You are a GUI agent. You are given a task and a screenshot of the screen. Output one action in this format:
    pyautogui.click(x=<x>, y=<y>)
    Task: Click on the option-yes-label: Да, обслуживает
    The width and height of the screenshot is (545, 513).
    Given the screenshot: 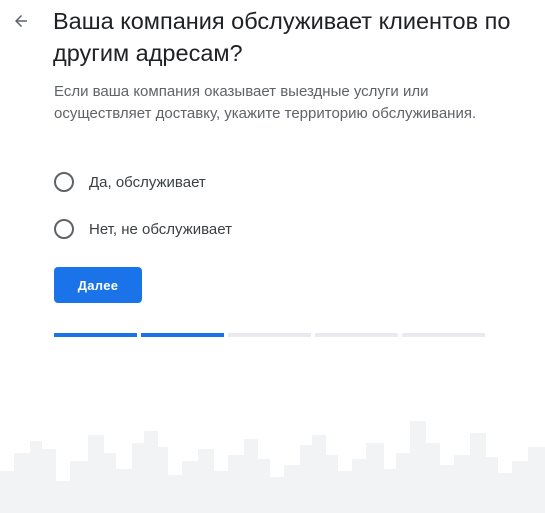 What is the action you would take?
    pyautogui.click(x=147, y=182)
    